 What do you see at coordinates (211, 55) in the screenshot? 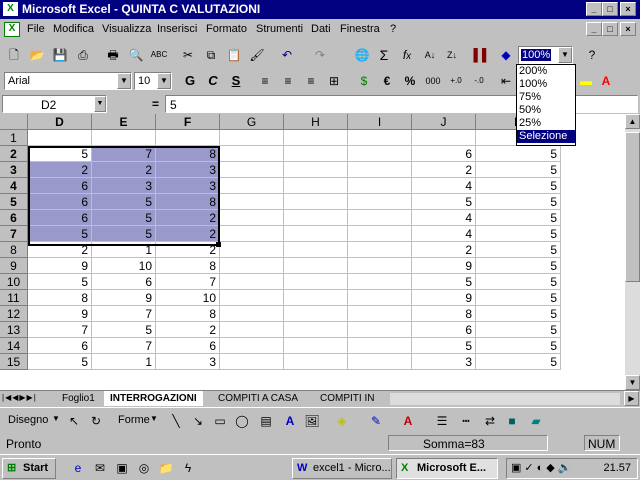
I see `copy-icon: ⧉` at bounding box center [211, 55].